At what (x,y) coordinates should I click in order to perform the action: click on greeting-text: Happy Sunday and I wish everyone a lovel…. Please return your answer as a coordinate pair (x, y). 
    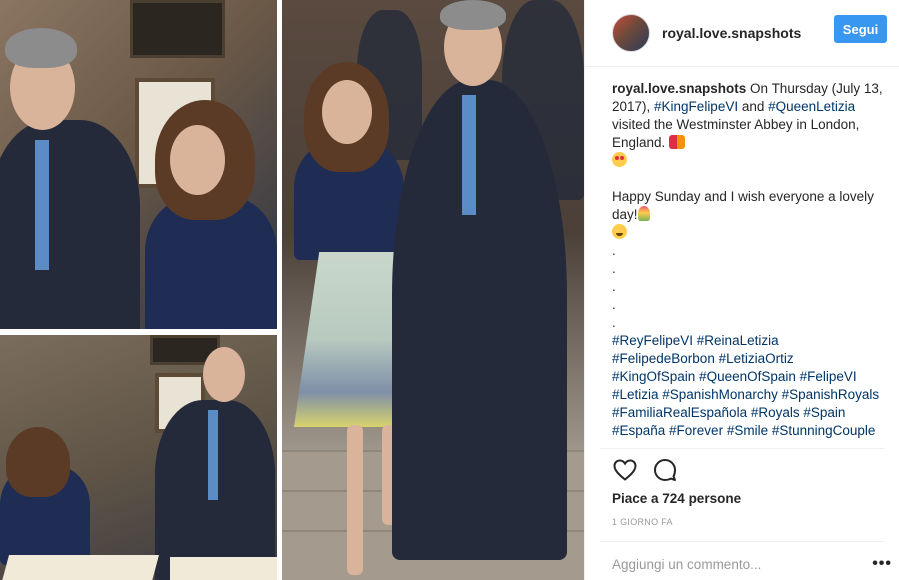
    Looking at the image, I should click on (743, 205).